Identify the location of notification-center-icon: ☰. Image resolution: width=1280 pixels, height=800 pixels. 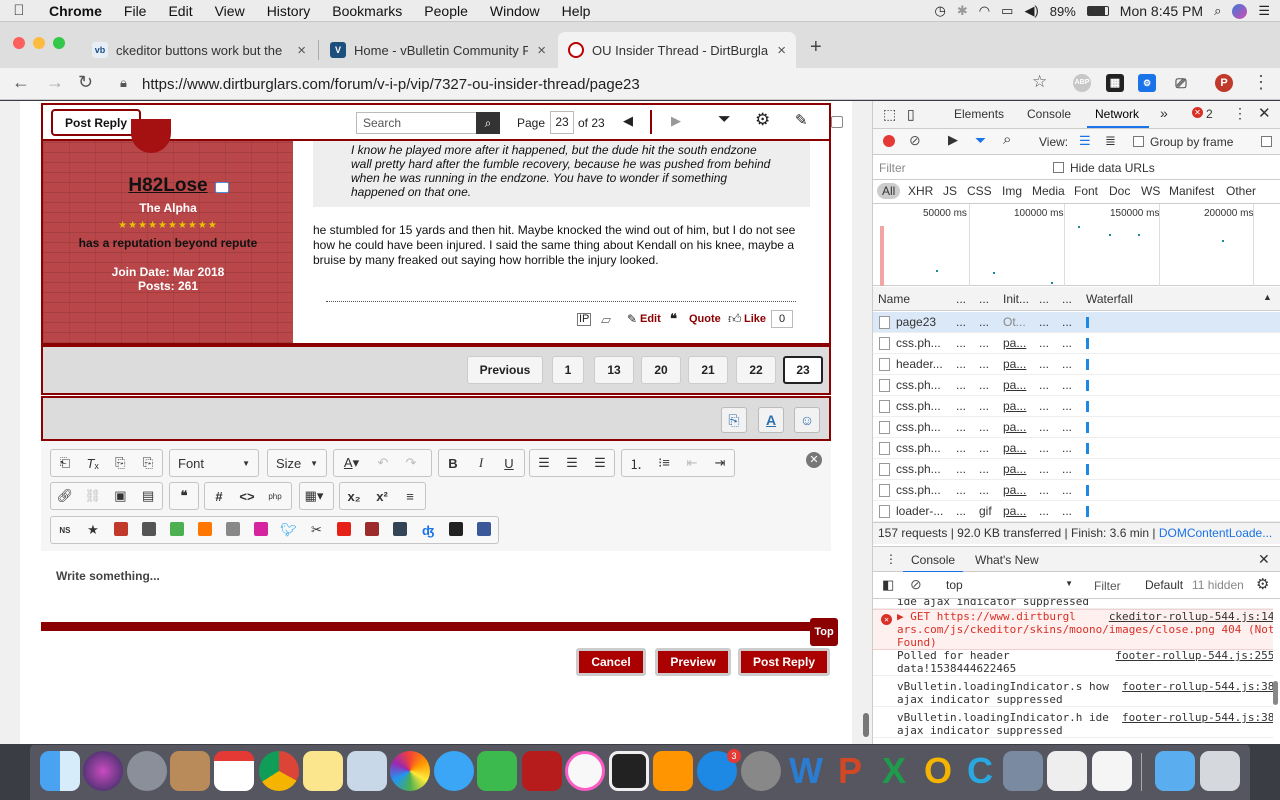
(1264, 11).